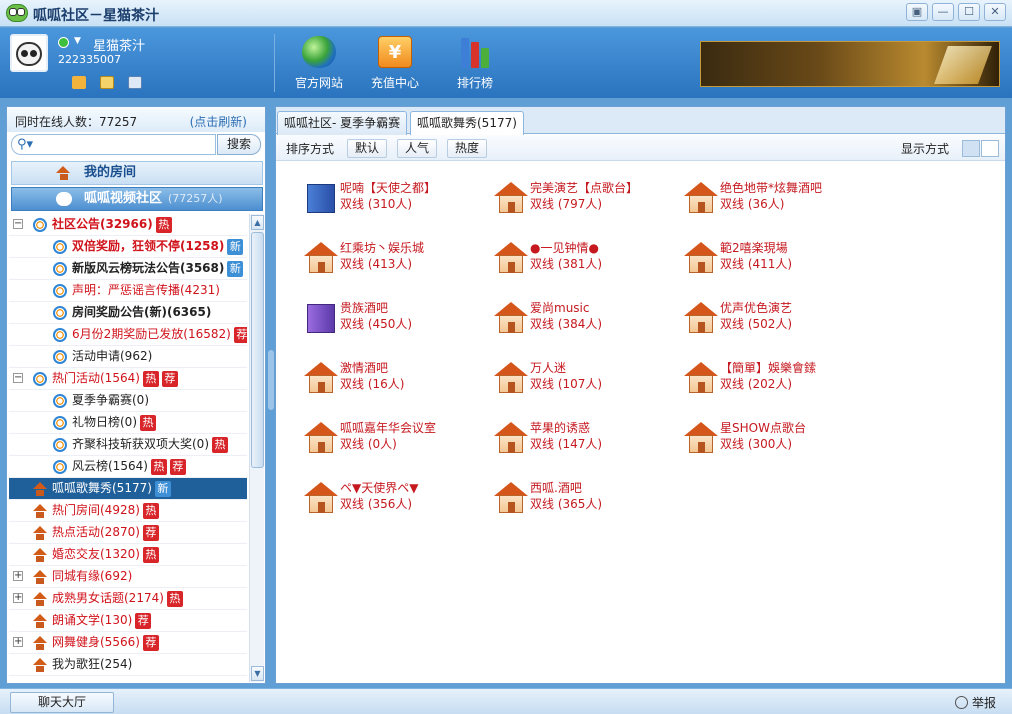  Describe the element at coordinates (271, 380) in the screenshot. I see `panel-splitter` at that location.